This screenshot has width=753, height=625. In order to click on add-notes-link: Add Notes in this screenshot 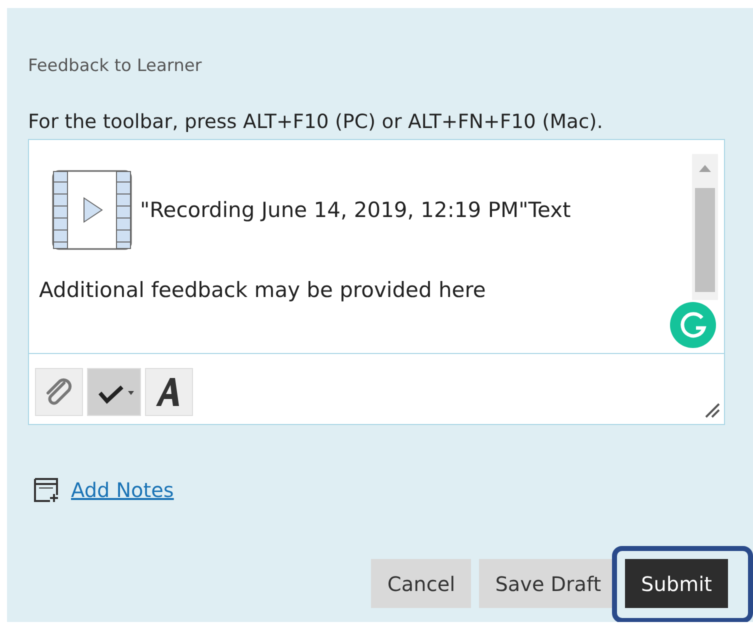, I will do `click(122, 490)`.